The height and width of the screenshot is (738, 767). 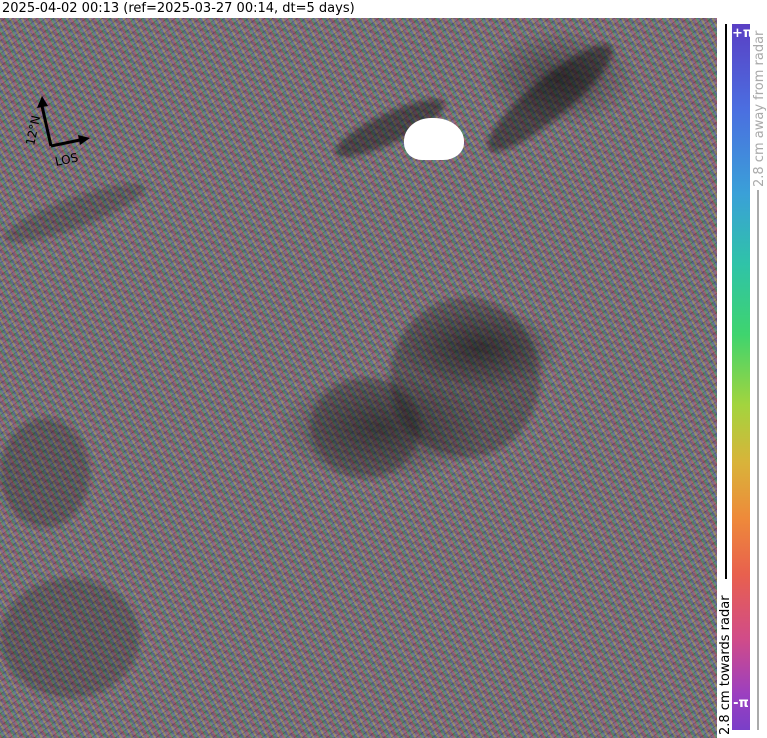 I want to click on colorbar-min-label: -π, so click(x=741, y=703).